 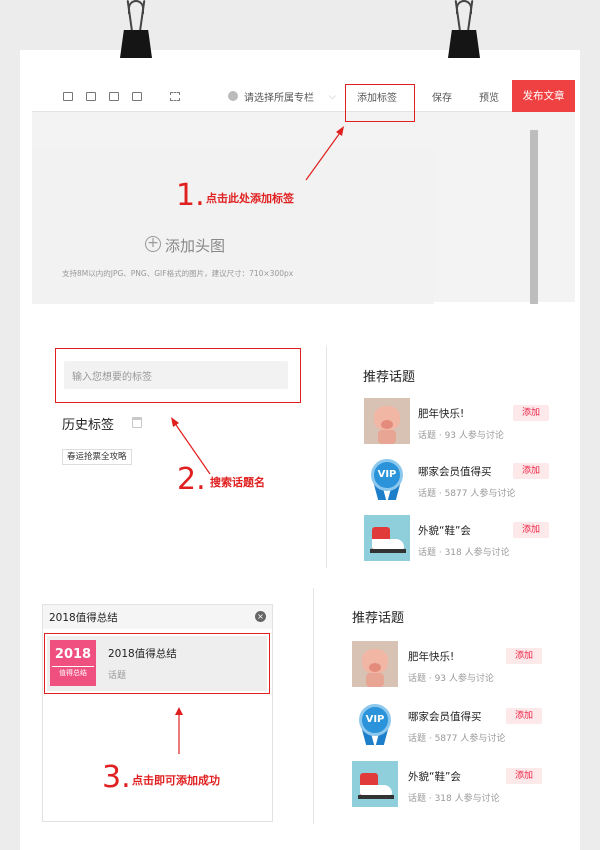 I want to click on lock-icon, so click(x=114, y=96).